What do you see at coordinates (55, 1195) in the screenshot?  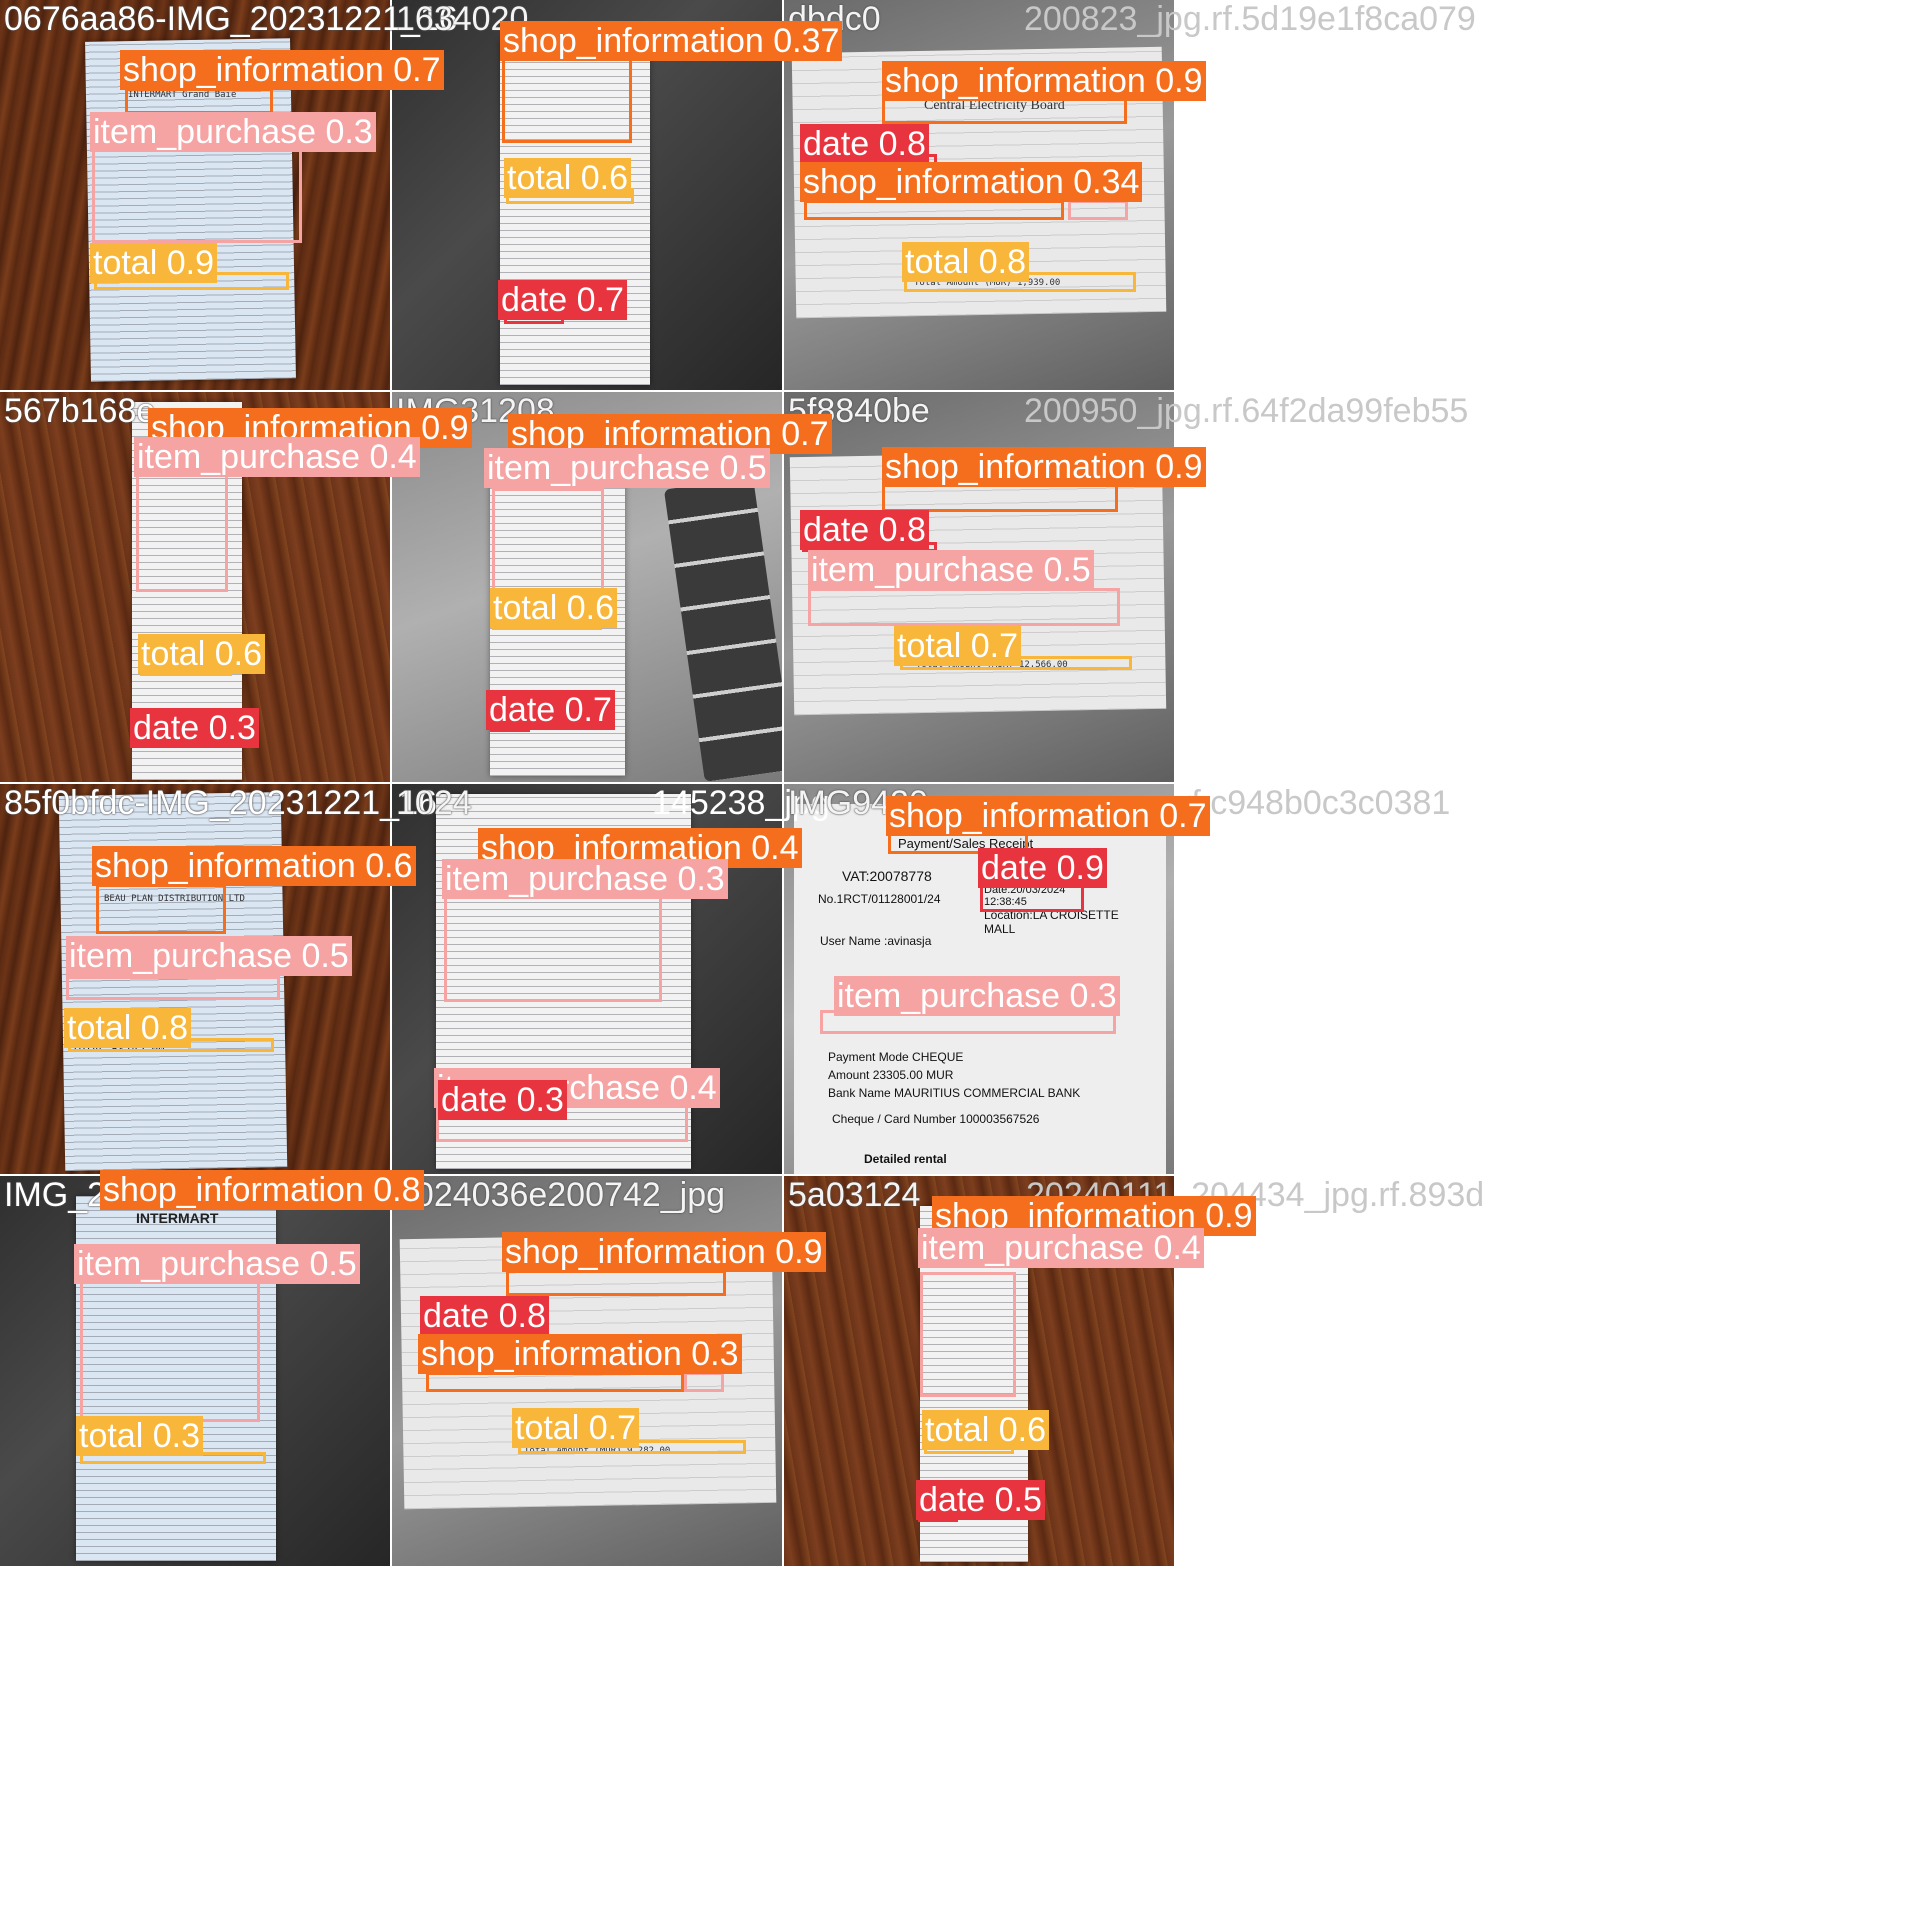 I see `cell-filename: IMG_2` at bounding box center [55, 1195].